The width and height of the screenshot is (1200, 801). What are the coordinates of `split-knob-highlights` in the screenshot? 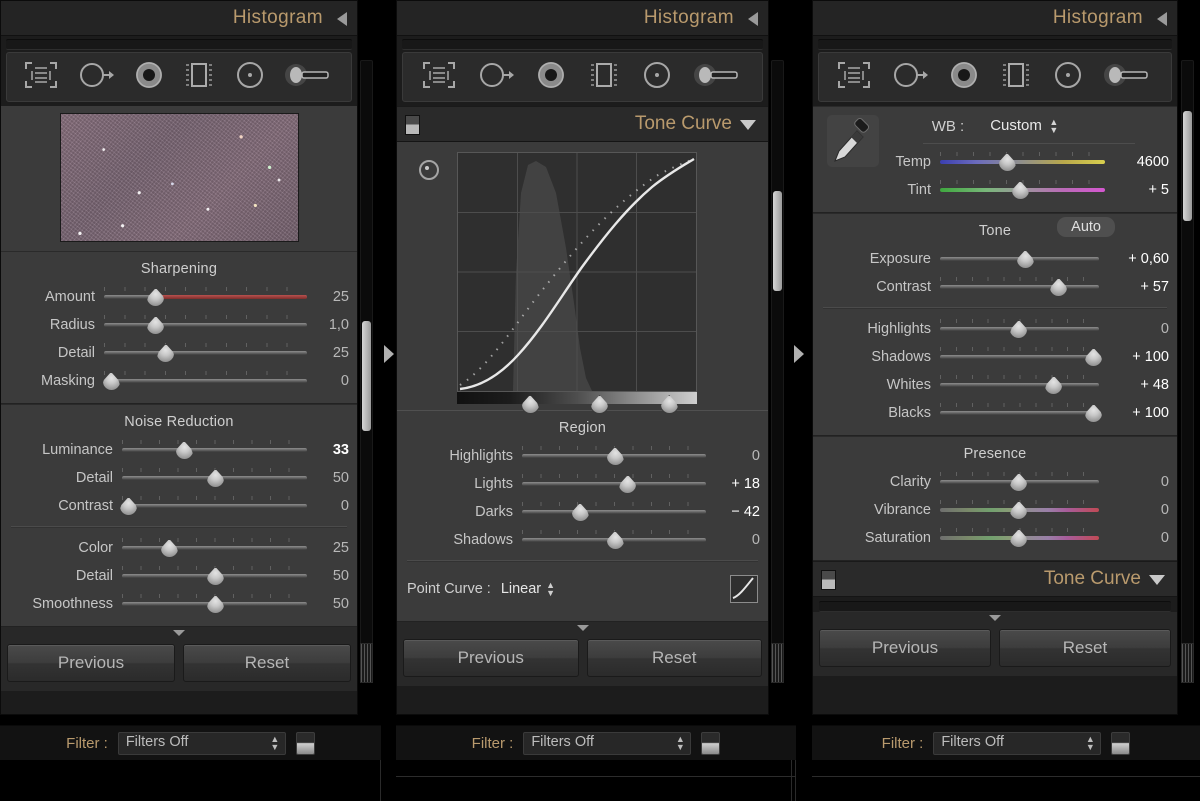 It's located at (669, 404).